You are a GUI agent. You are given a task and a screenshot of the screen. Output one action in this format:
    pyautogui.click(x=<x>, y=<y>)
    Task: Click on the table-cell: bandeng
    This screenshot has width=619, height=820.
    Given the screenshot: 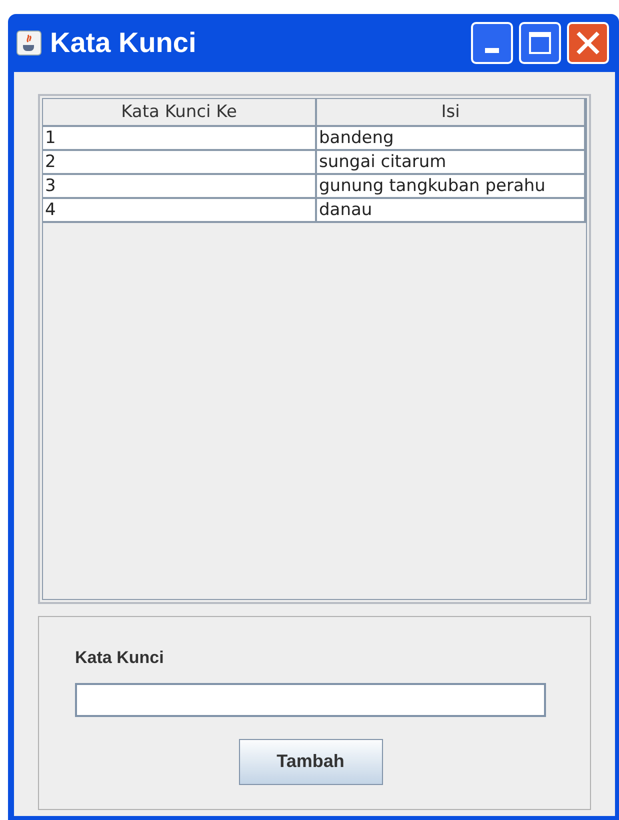 What is the action you would take?
    pyautogui.click(x=451, y=139)
    